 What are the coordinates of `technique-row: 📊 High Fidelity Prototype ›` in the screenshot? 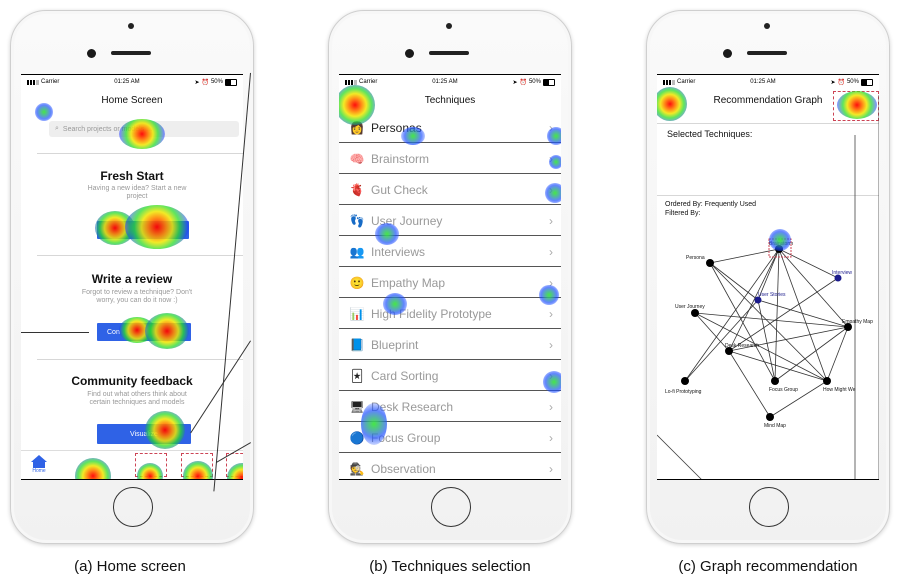 It's located at (450, 314).